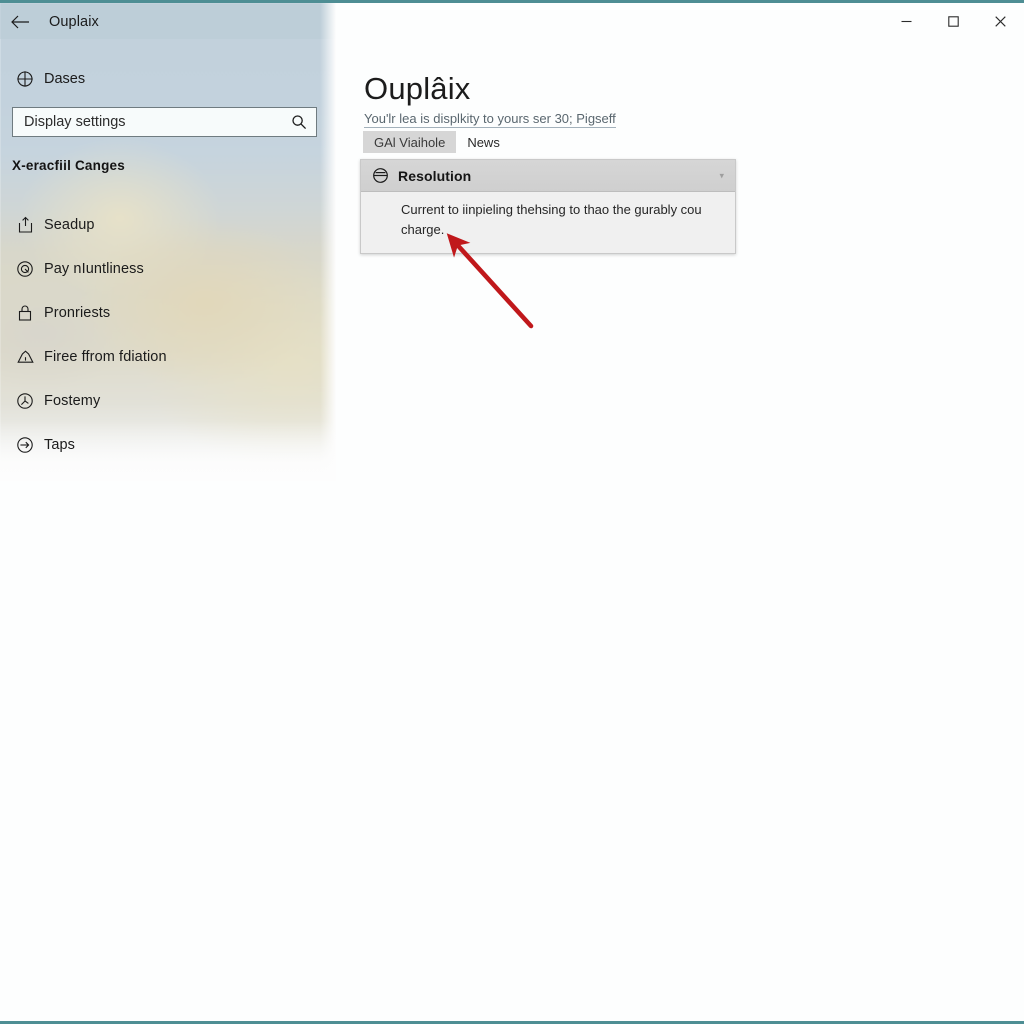  I want to click on history-clock-icon, so click(25, 401).